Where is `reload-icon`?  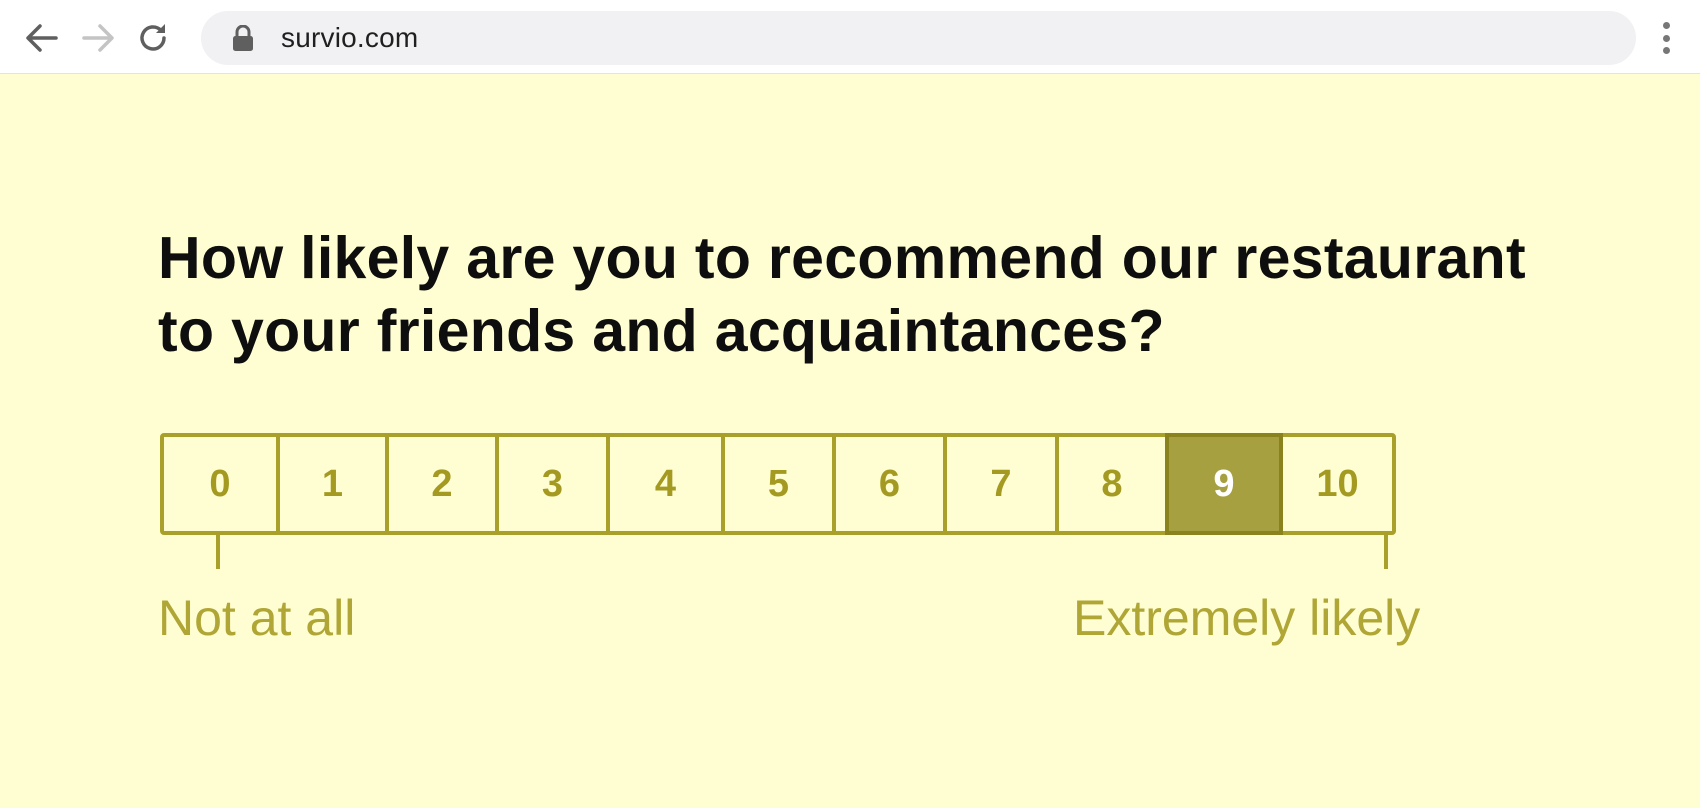
reload-icon is located at coordinates (153, 37).